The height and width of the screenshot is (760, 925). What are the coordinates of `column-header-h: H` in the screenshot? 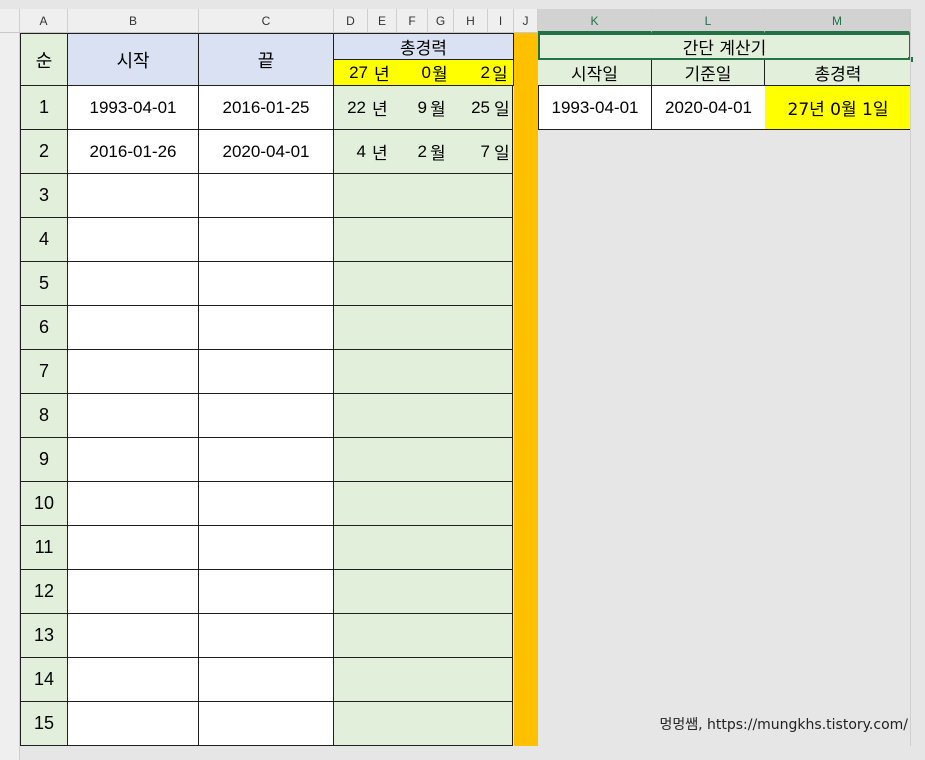 It's located at (471, 21).